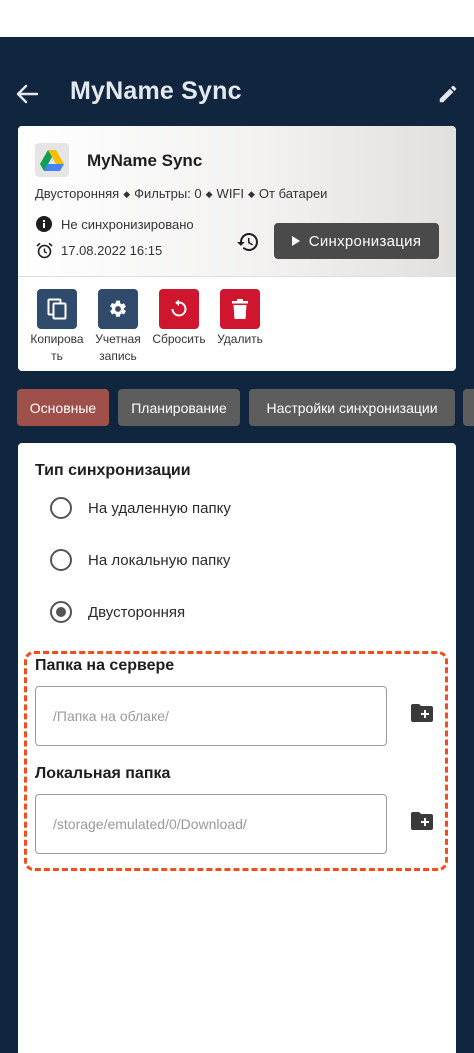  Describe the element at coordinates (293, 193) in the screenshot. I see `tag-power: От батареи` at that location.